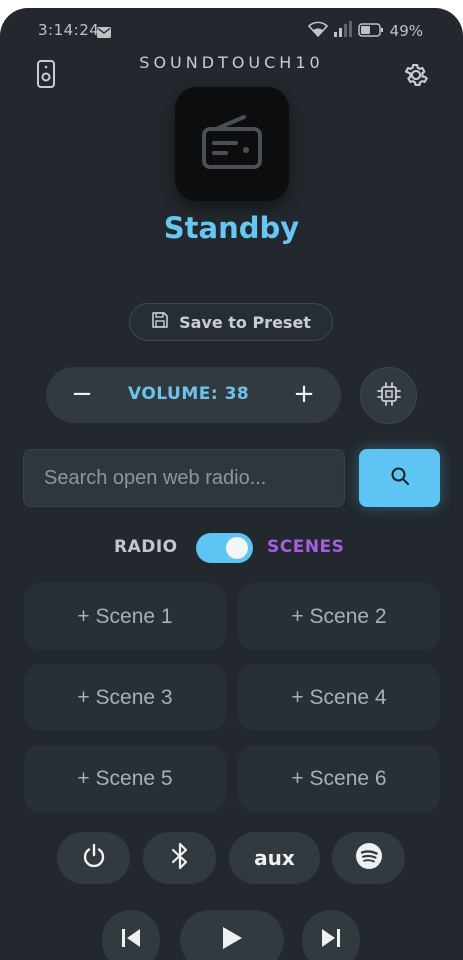  What do you see at coordinates (184, 478) in the screenshot?
I see `search-input` at bounding box center [184, 478].